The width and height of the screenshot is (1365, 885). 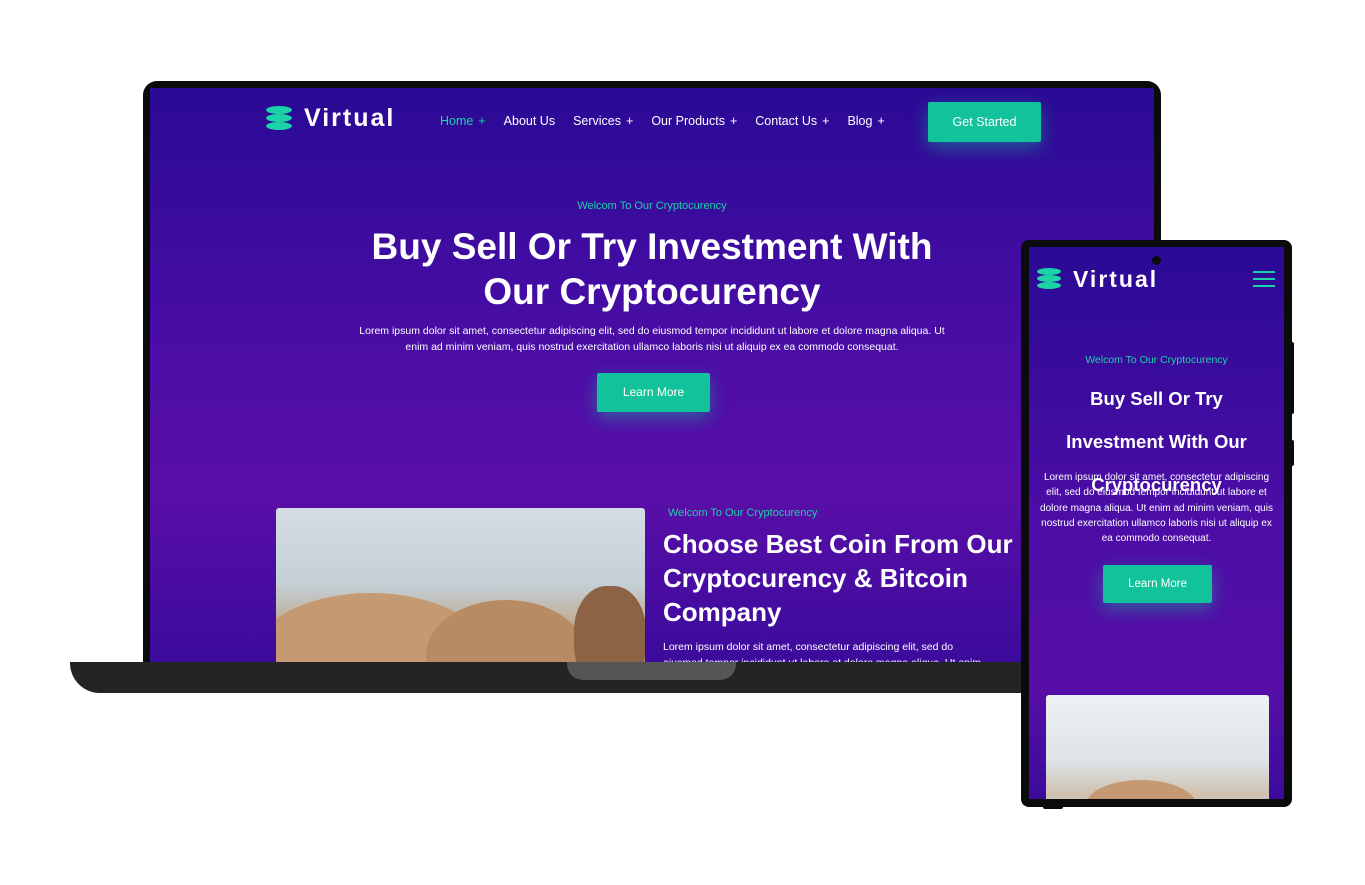 What do you see at coordinates (651, 671) in the screenshot?
I see `laptop-notch` at bounding box center [651, 671].